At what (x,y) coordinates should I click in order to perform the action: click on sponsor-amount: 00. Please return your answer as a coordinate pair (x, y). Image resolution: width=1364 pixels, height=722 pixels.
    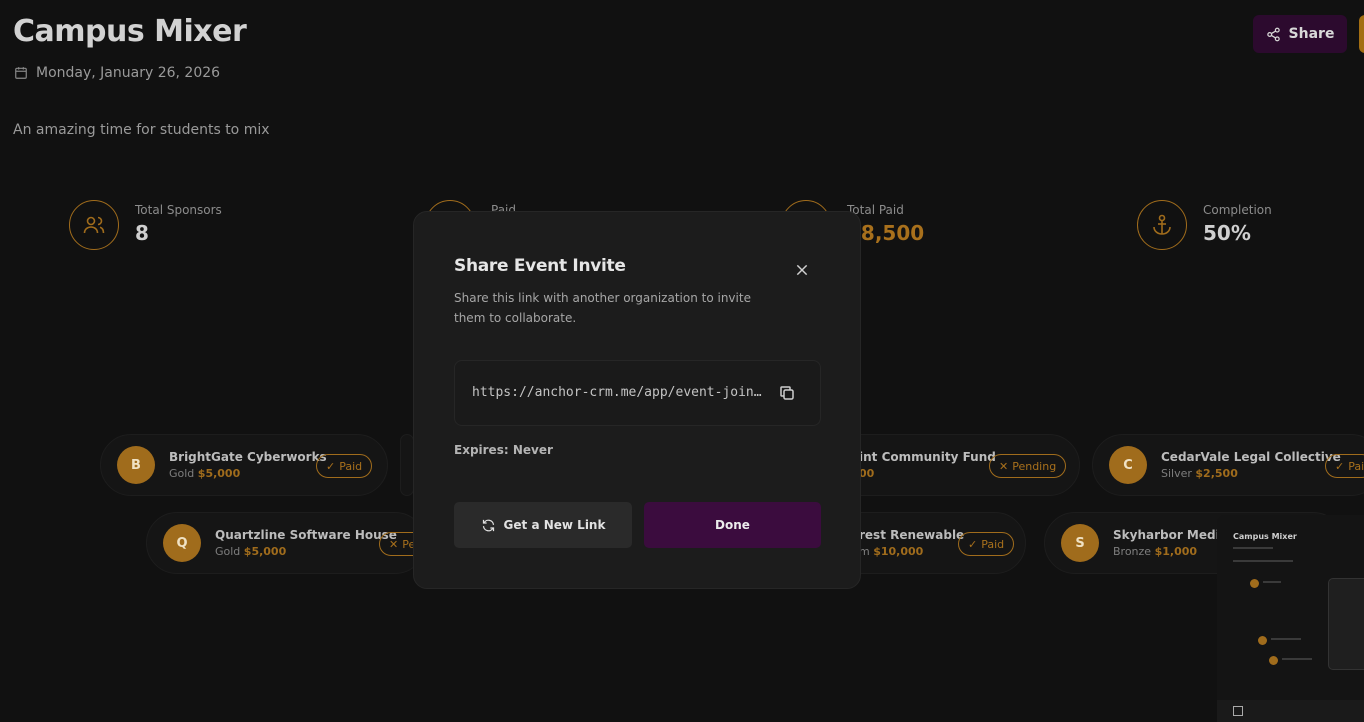
    Looking at the image, I should click on (867, 473).